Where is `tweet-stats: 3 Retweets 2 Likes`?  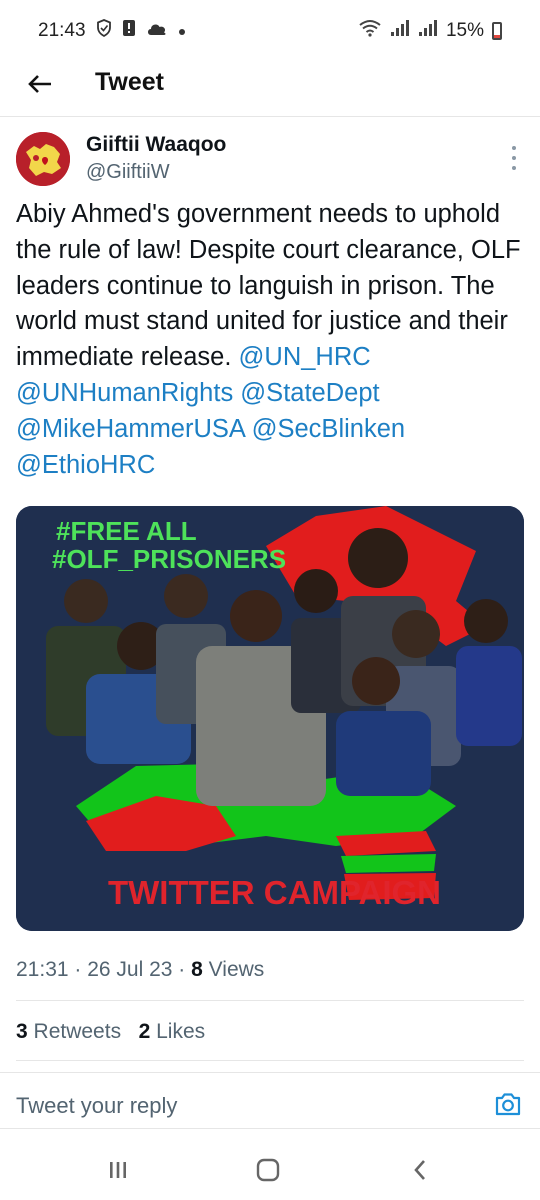
tweet-stats: 3 Retweets 2 Likes is located at coordinates (110, 1032).